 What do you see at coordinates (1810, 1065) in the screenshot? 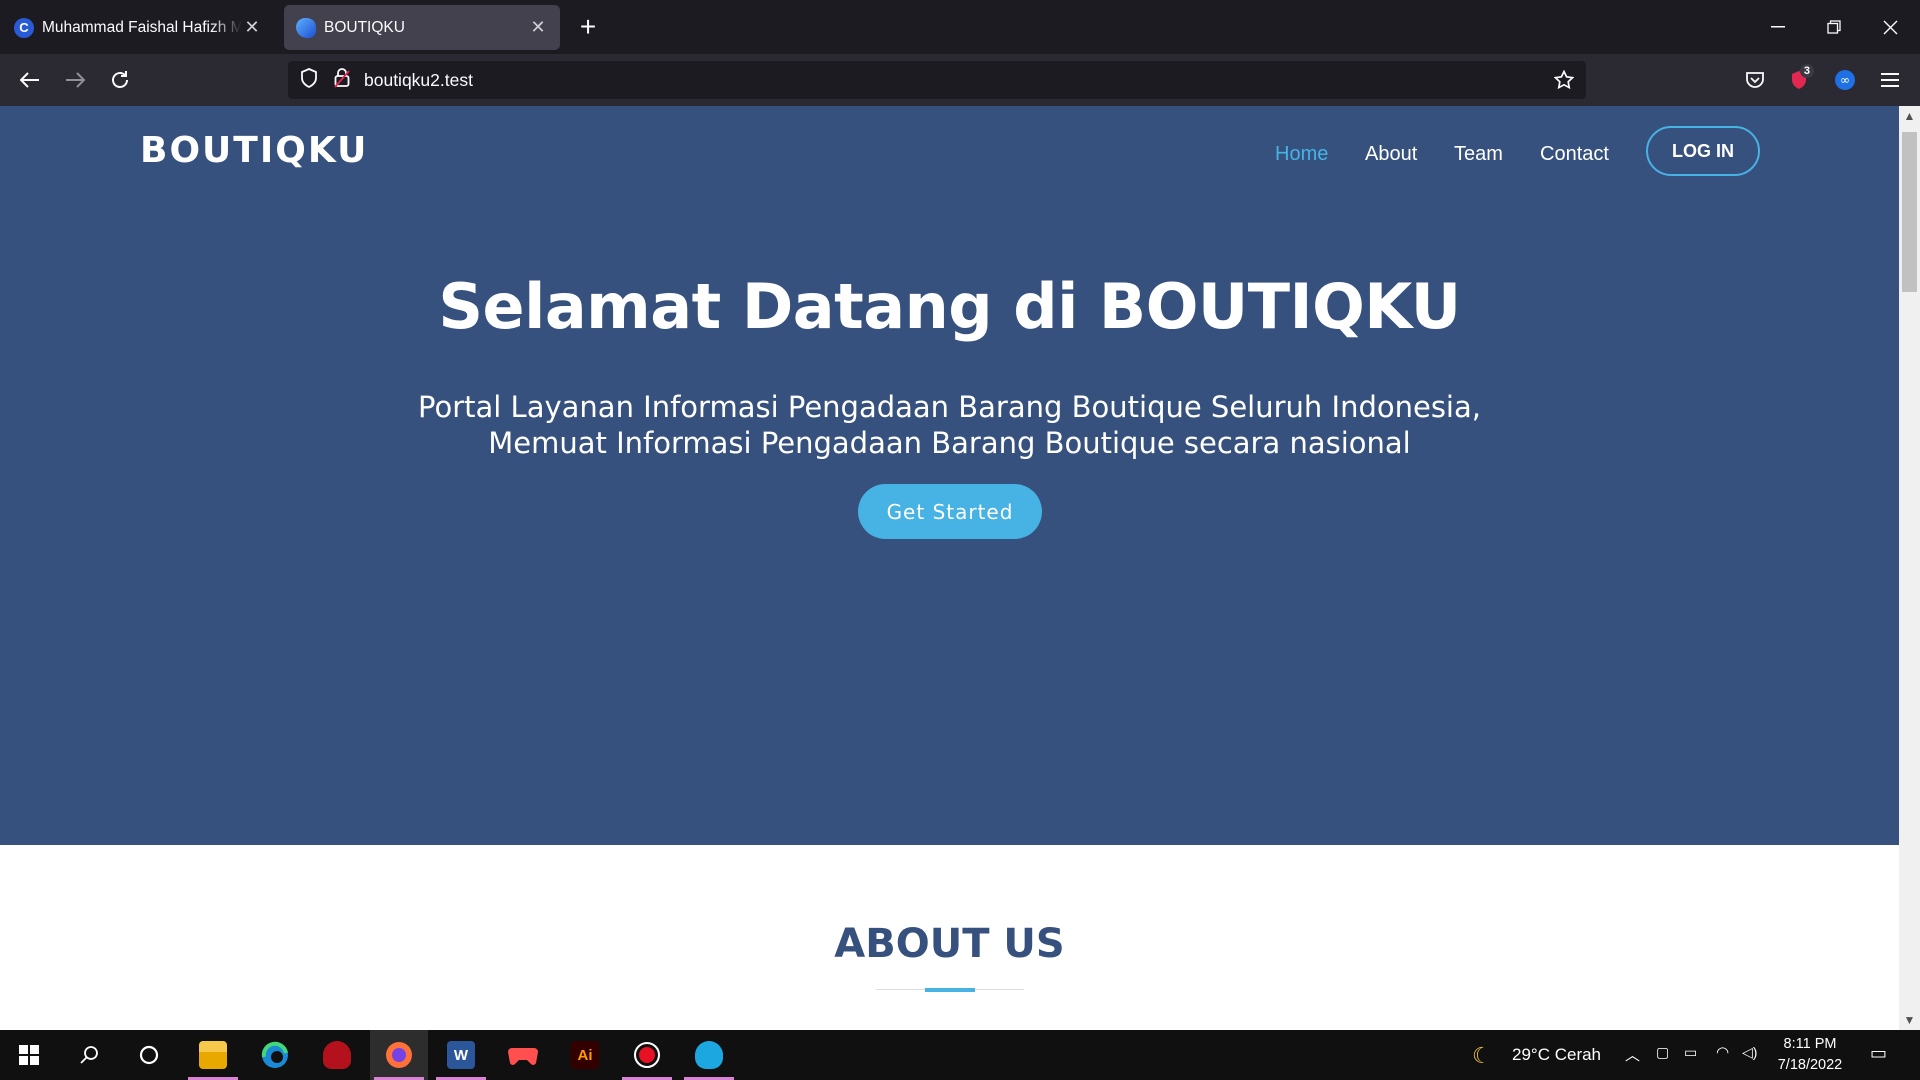
I see `clock-date: 7/18/2022` at bounding box center [1810, 1065].